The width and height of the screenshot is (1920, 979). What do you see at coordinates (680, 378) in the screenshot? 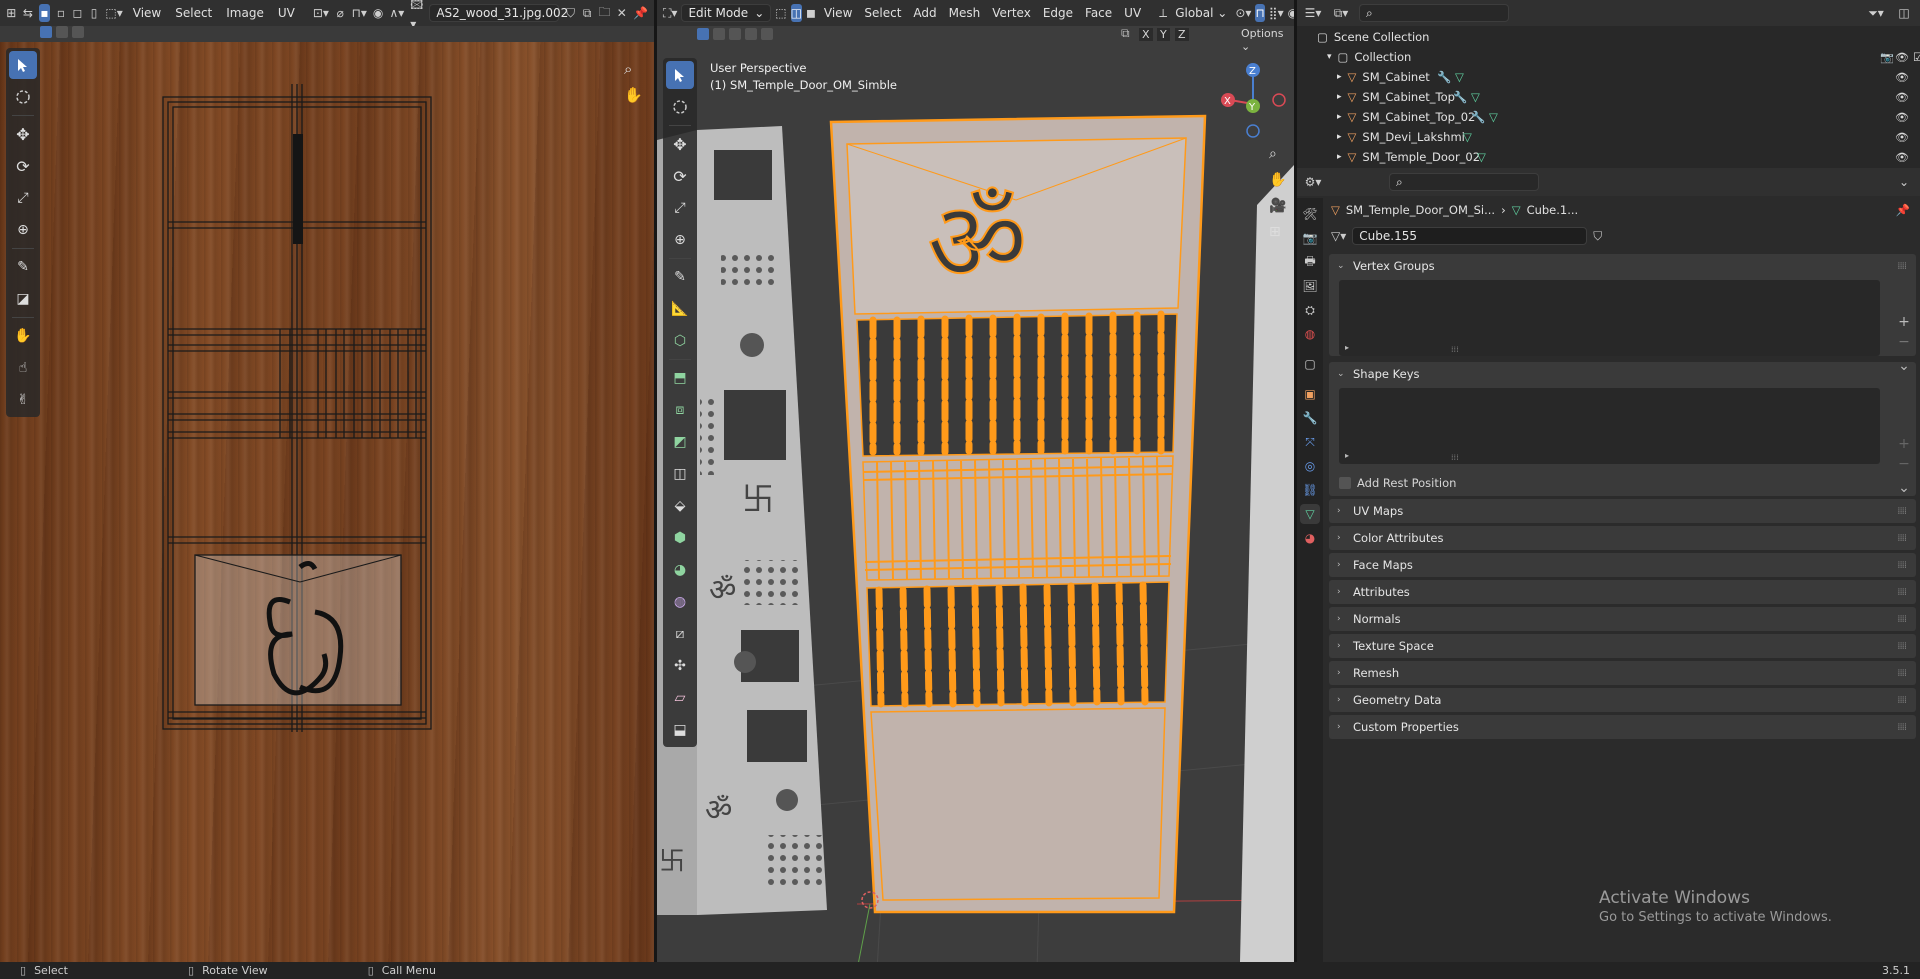
I see `tool-extrude: ⬒` at bounding box center [680, 378].